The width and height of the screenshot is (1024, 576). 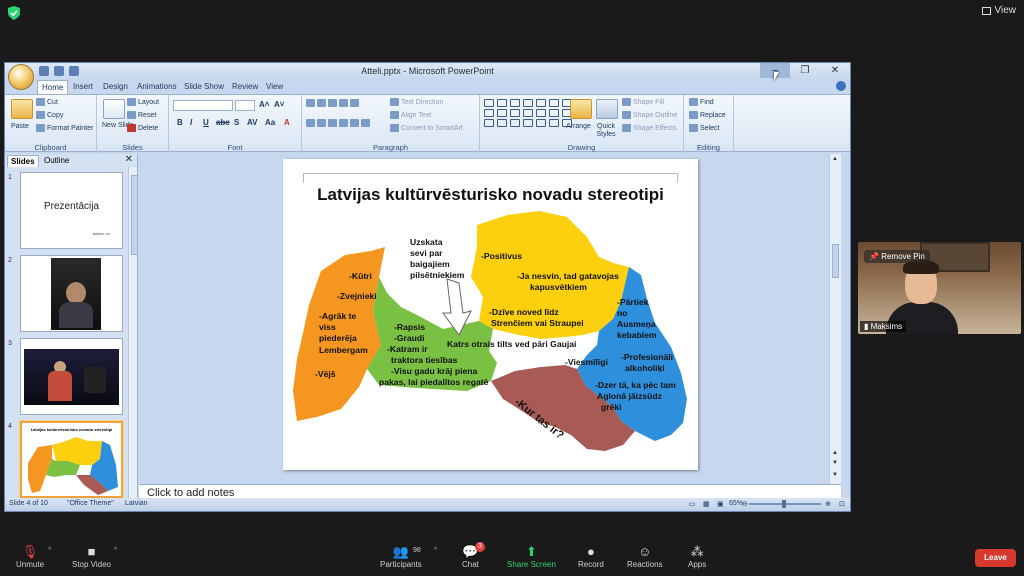 I want to click on map-label: alkoholiķi, so click(x=645, y=368).